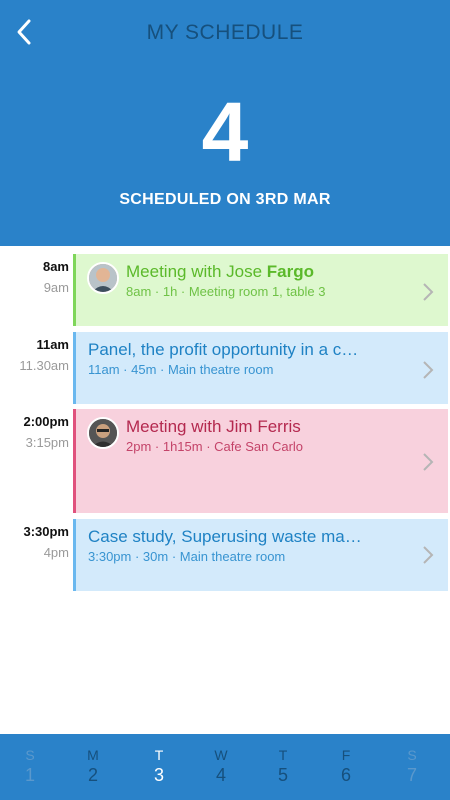  What do you see at coordinates (345, 775) in the screenshot?
I see `day-number: 6` at bounding box center [345, 775].